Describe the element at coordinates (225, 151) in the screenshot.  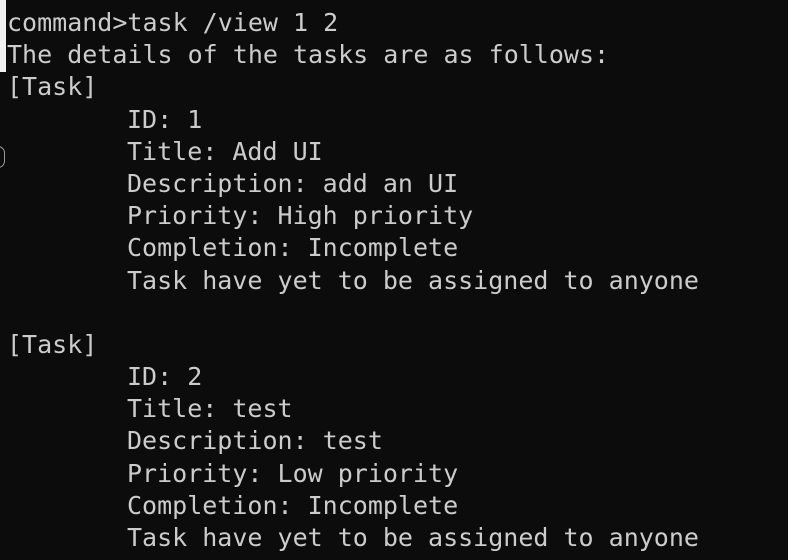
I see `task-title: Title: Add UI` at that location.